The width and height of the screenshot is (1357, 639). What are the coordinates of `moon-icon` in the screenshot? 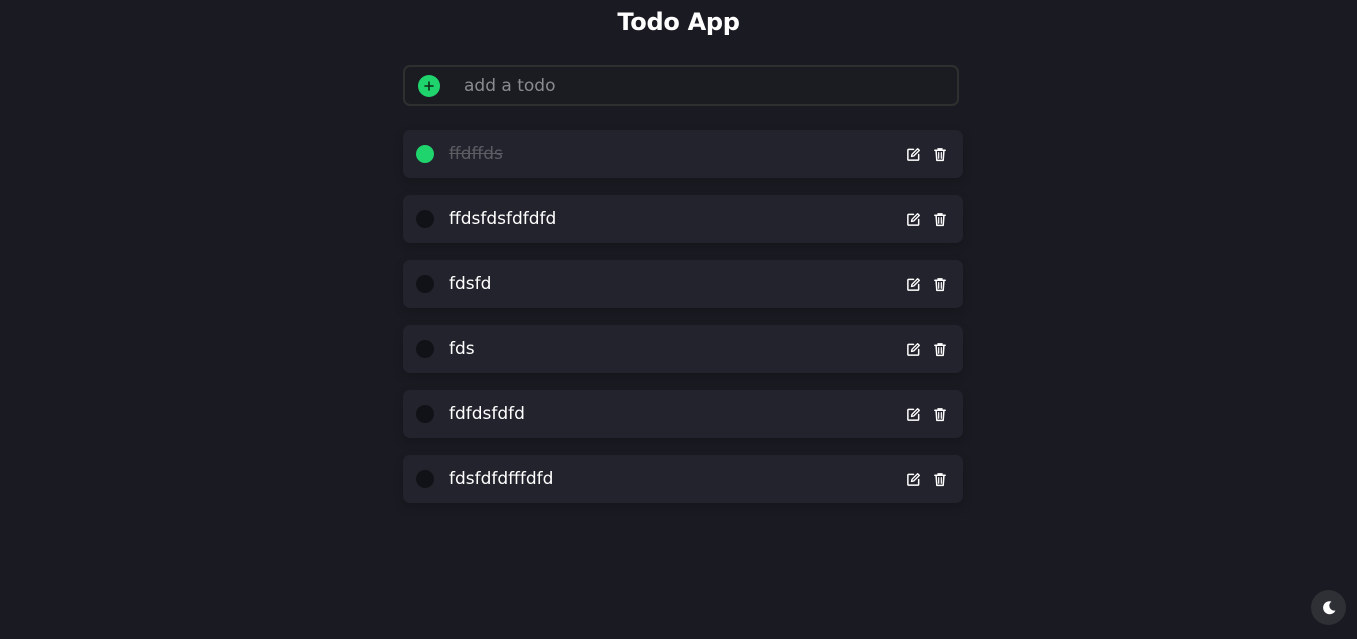 It's located at (1328, 607).